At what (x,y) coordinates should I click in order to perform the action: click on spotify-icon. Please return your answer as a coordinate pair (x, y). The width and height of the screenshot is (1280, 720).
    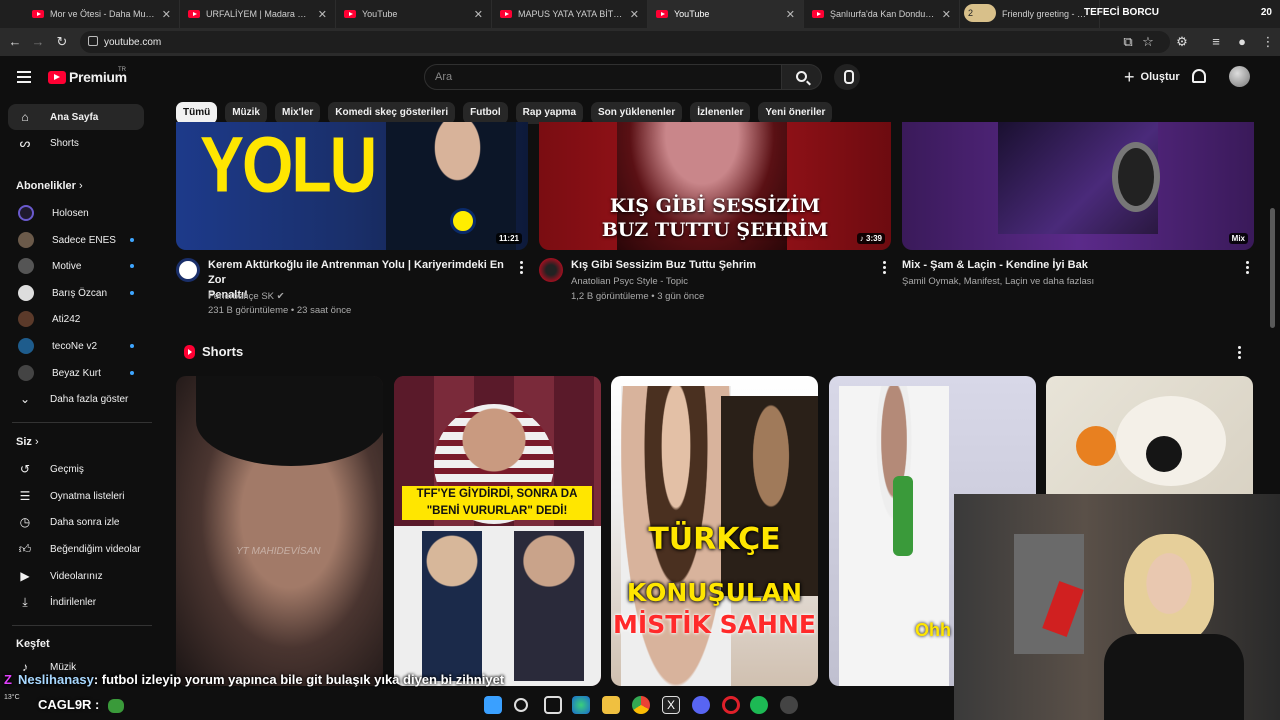
    Looking at the image, I should click on (759, 705).